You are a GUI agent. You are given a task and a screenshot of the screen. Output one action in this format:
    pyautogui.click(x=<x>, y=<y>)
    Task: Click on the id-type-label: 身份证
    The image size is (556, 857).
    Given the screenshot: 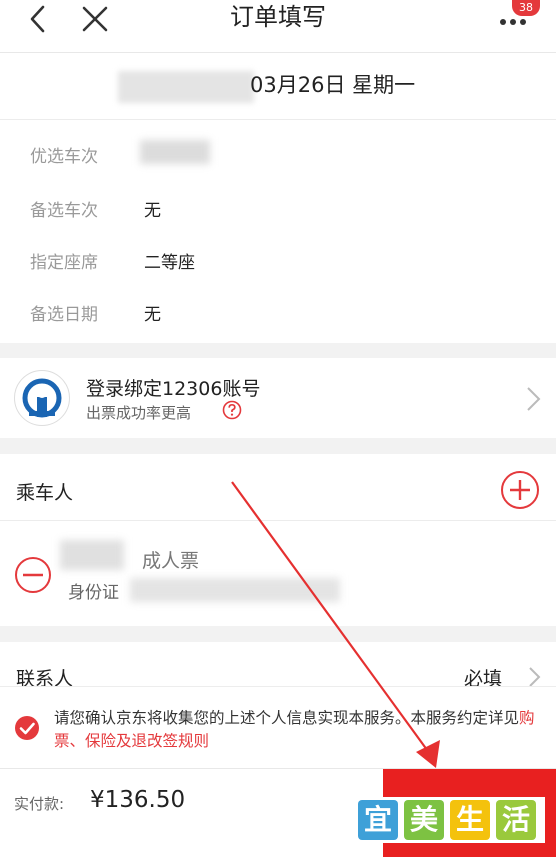 What is the action you would take?
    pyautogui.click(x=93, y=593)
    